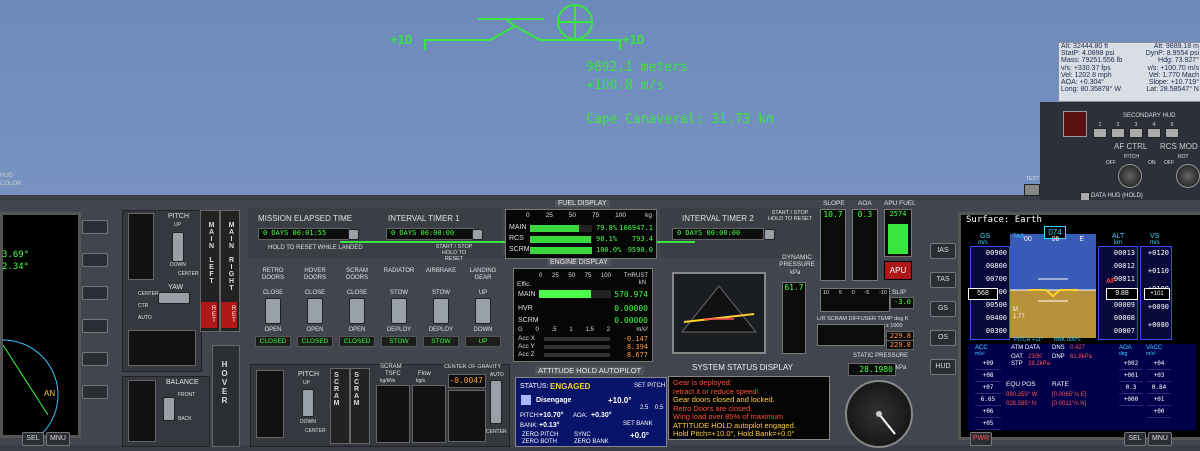  I want to click on acc-unit: m/s², so click(980, 354).